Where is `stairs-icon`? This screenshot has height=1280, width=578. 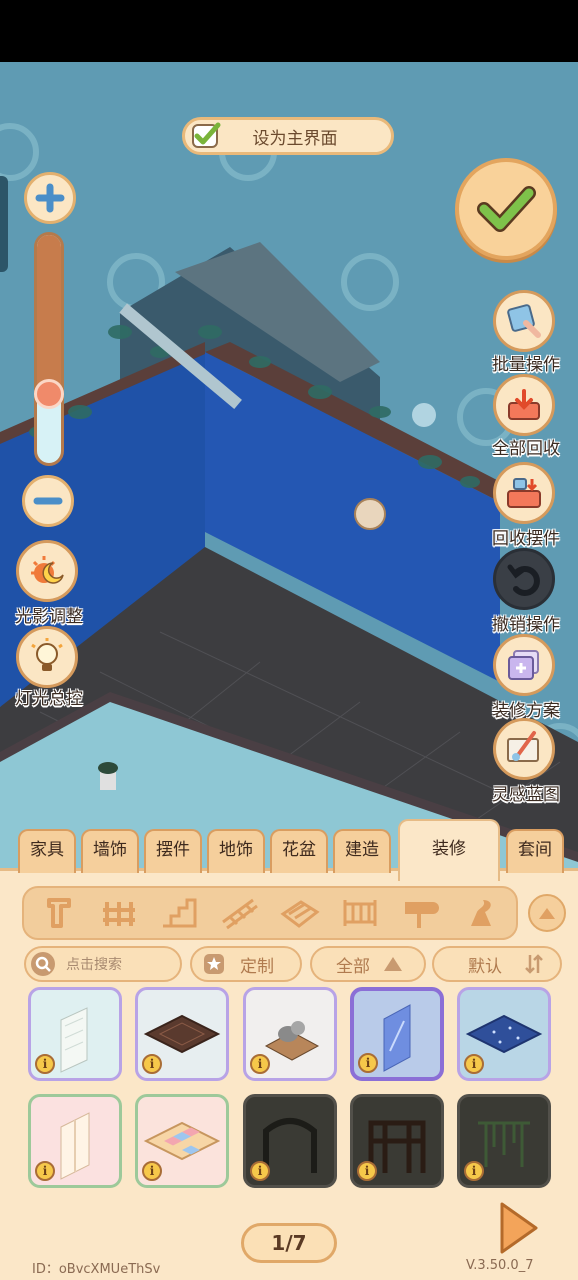
stairs-icon is located at coordinates (180, 913).